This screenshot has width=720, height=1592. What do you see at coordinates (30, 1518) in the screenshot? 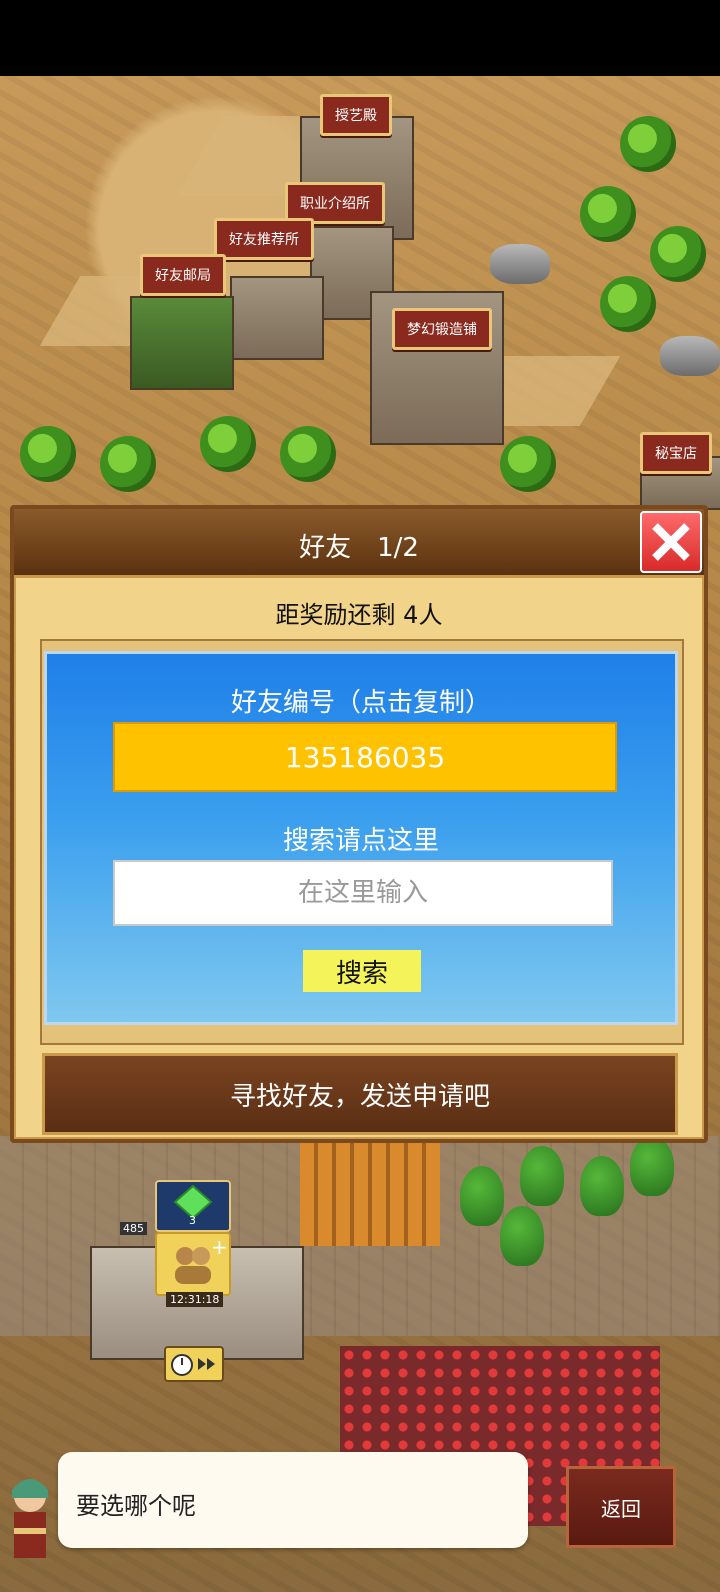
I see `advisor-avatar` at bounding box center [30, 1518].